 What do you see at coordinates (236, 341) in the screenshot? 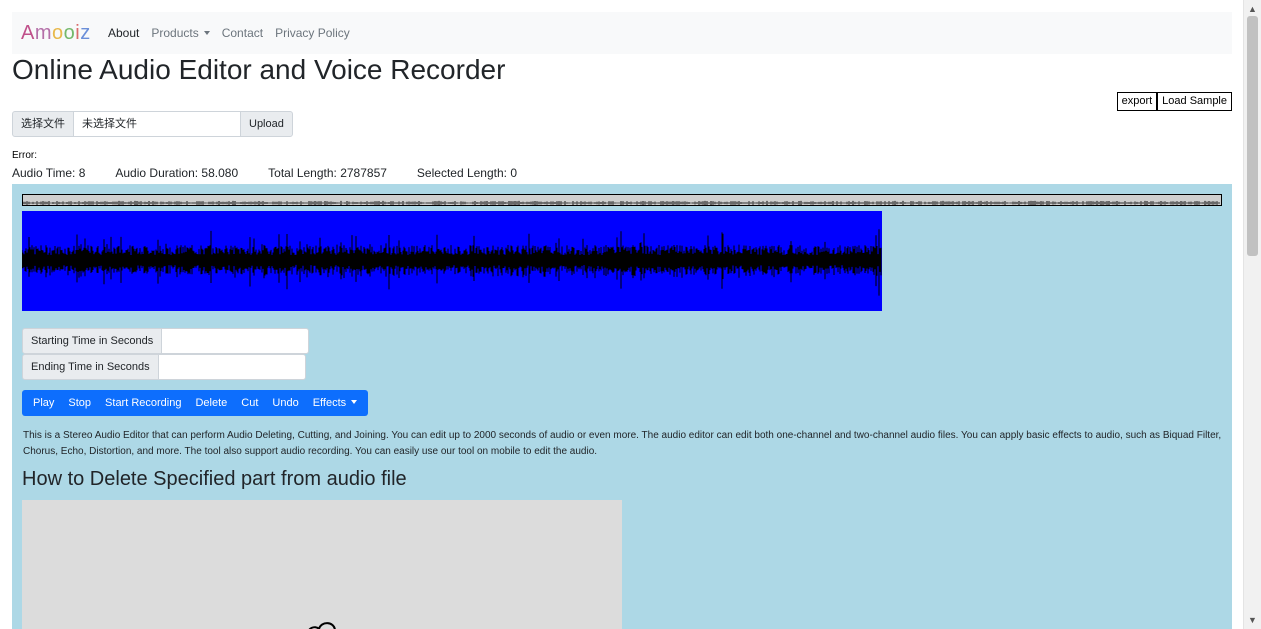
I see `start-time-input` at bounding box center [236, 341].